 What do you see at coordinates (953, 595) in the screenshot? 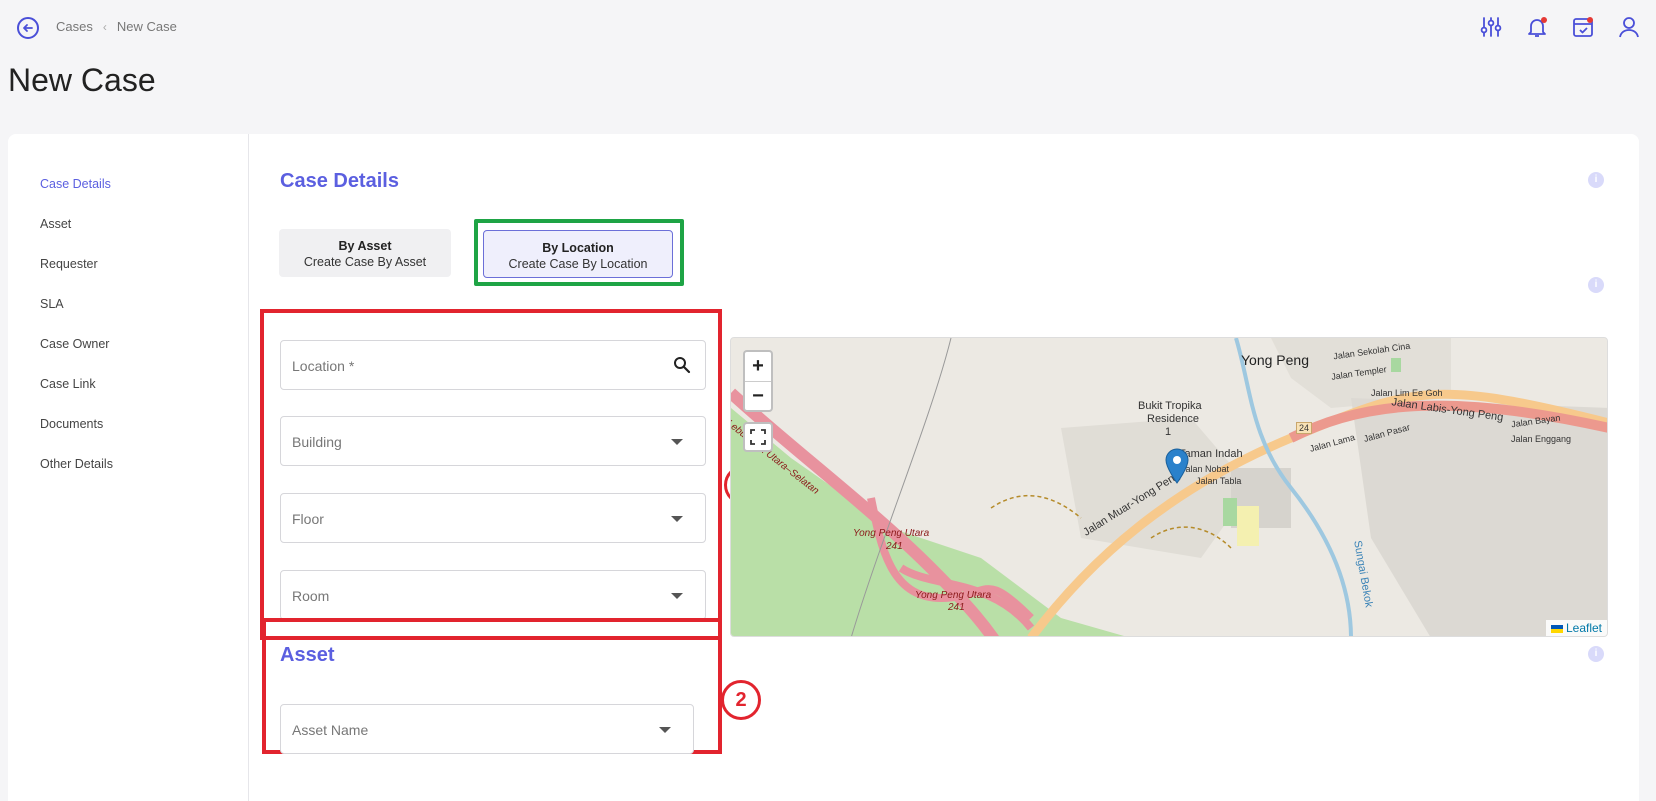
I see `map-label-highway2: Yong Peng Utara` at bounding box center [953, 595].